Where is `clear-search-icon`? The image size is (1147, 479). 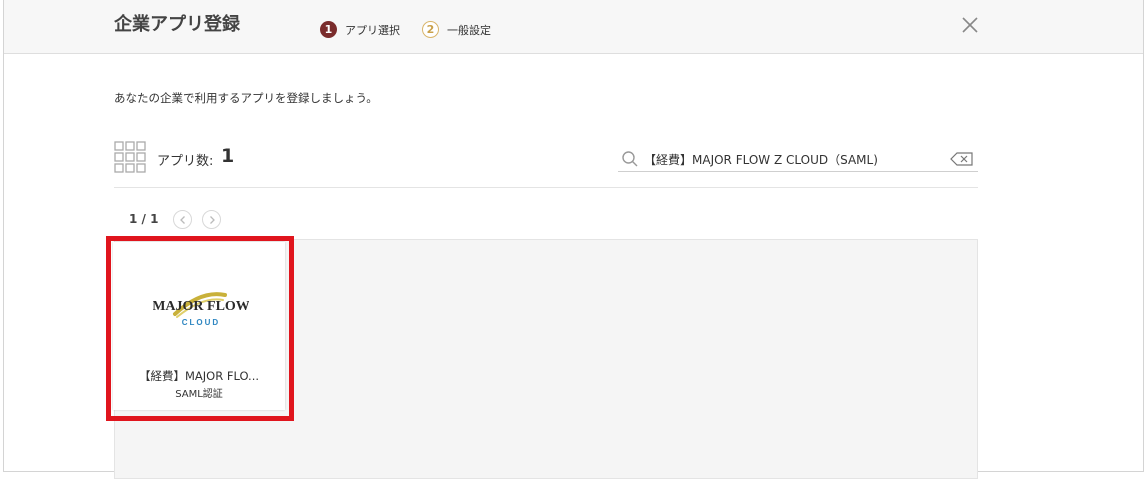
clear-search-icon is located at coordinates (962, 159).